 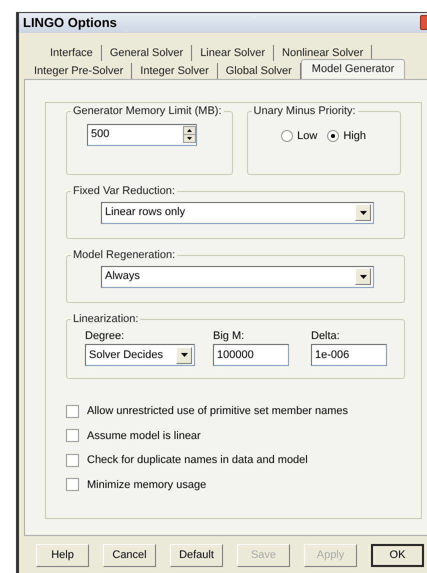 I want to click on field-label: Delta:, so click(x=326, y=336).